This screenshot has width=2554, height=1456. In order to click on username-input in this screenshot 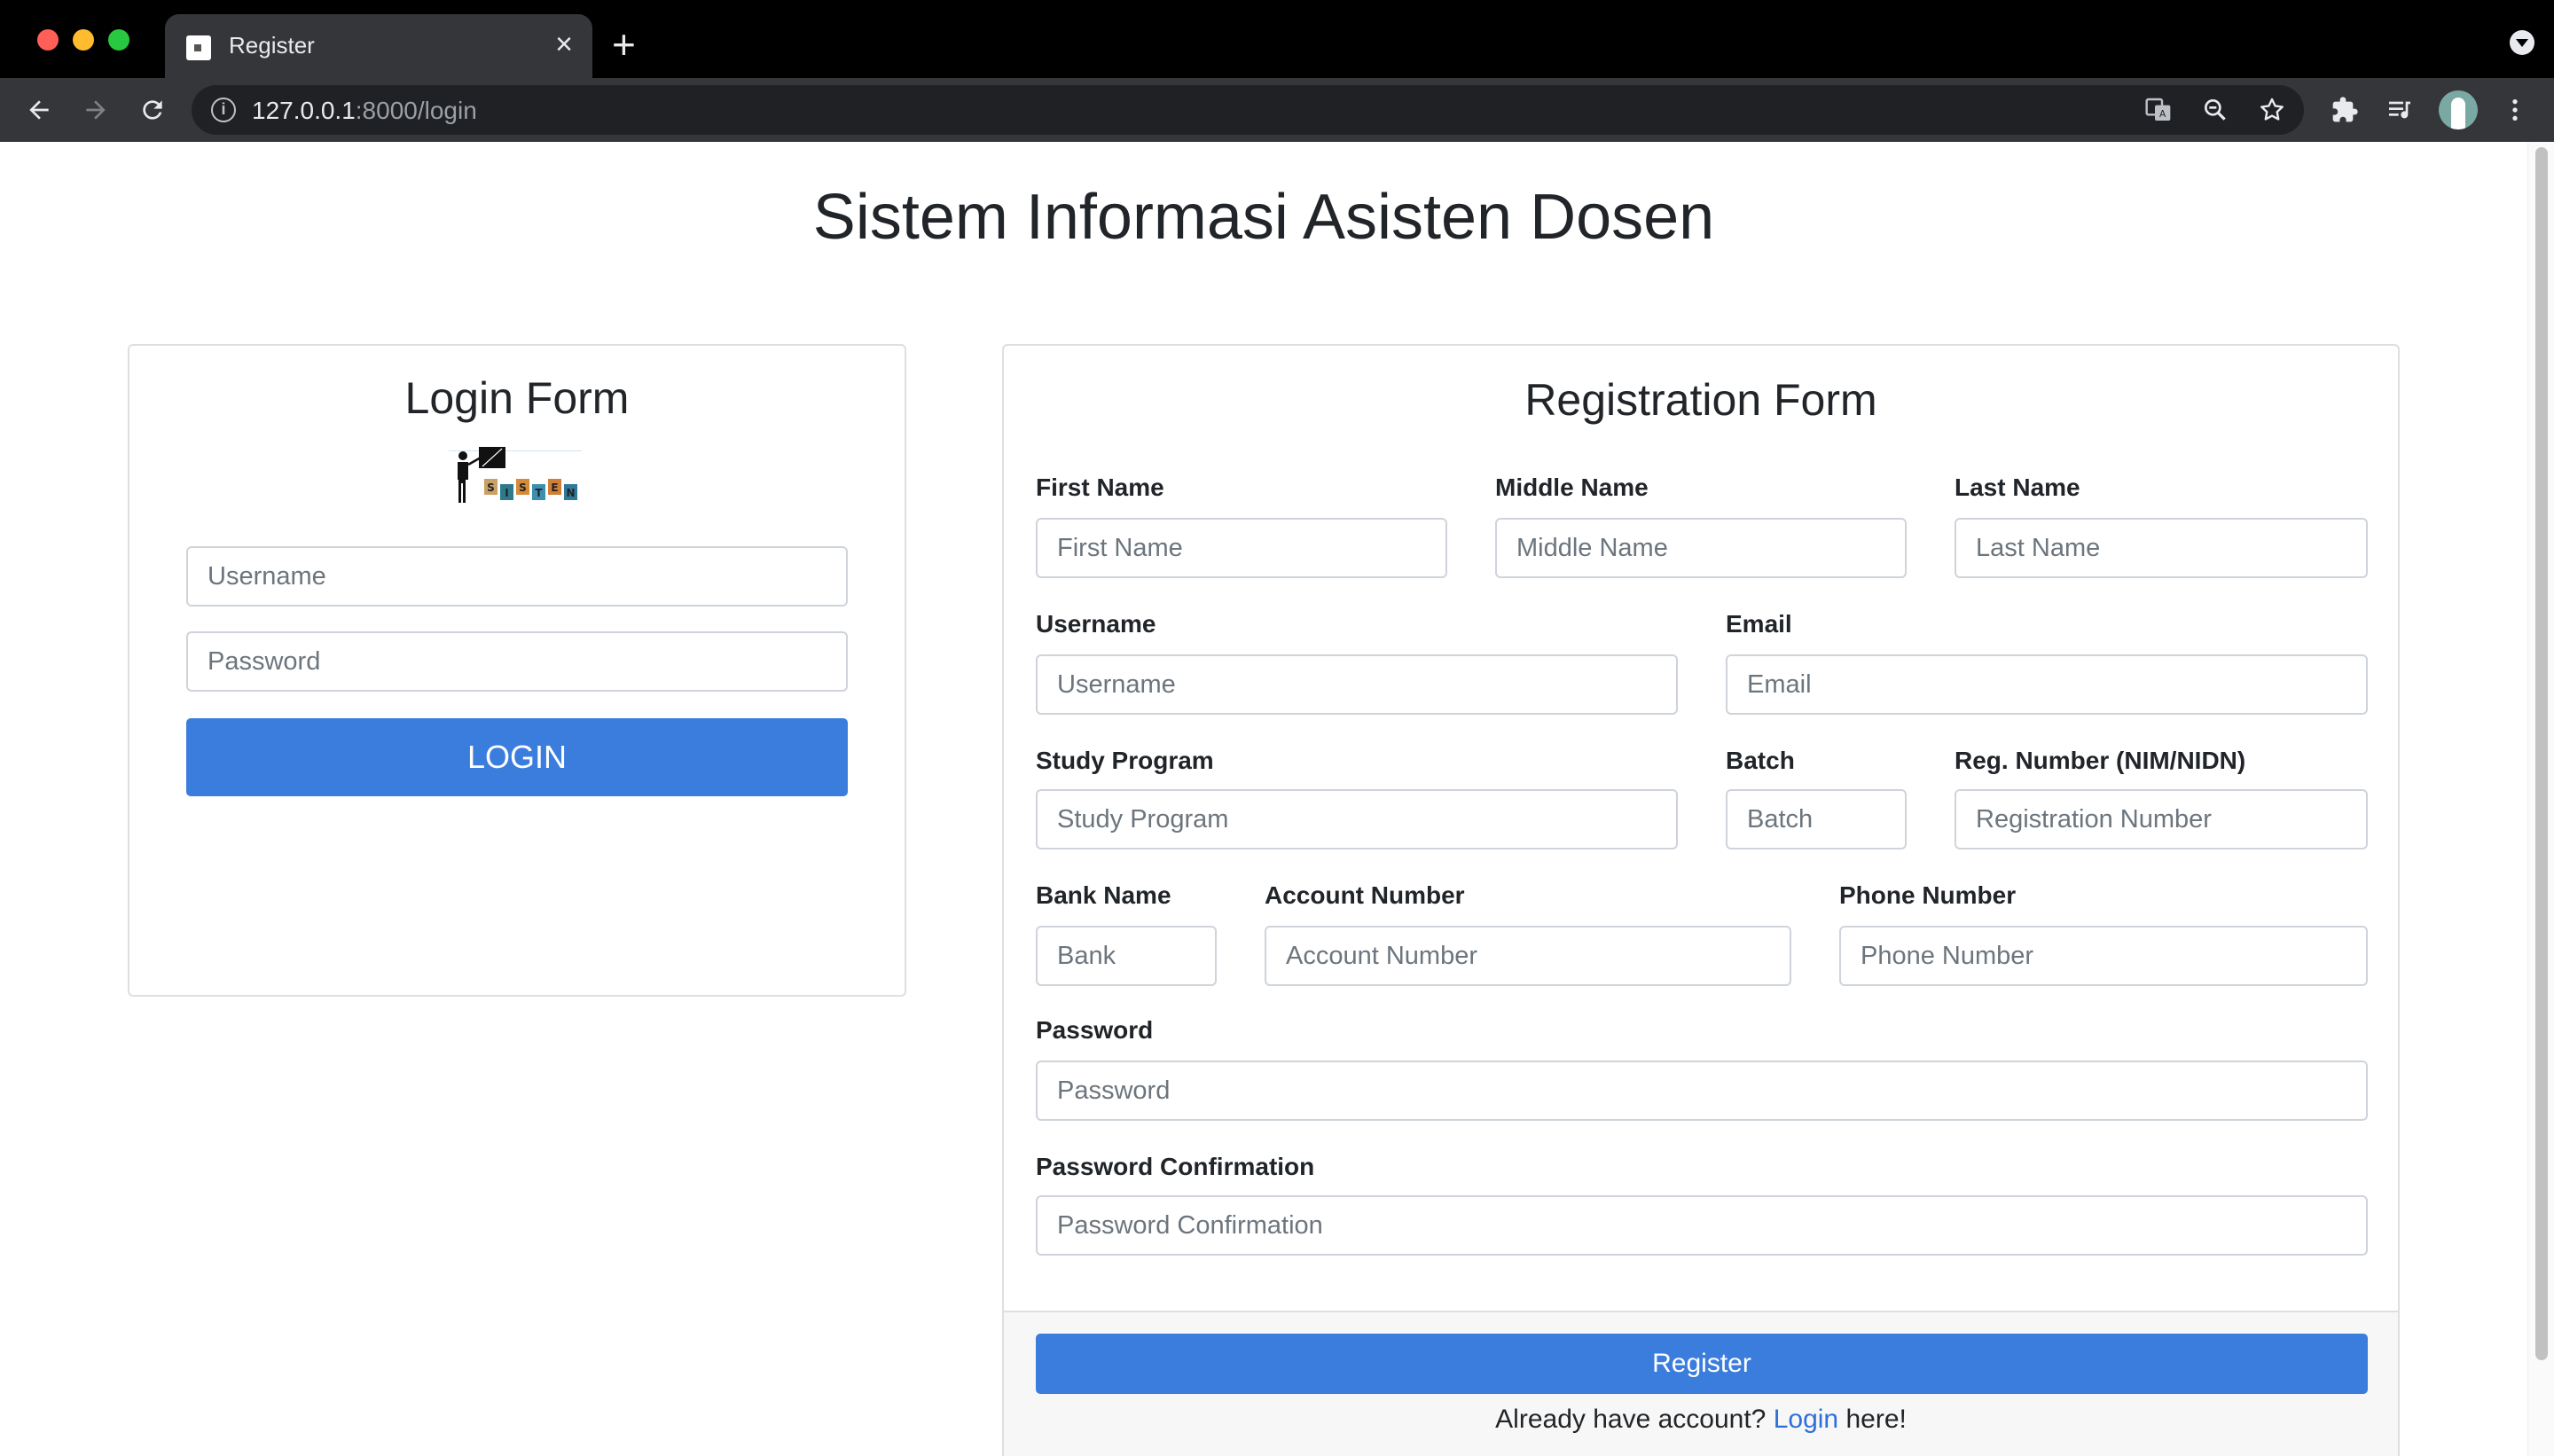, I will do `click(1357, 684)`.